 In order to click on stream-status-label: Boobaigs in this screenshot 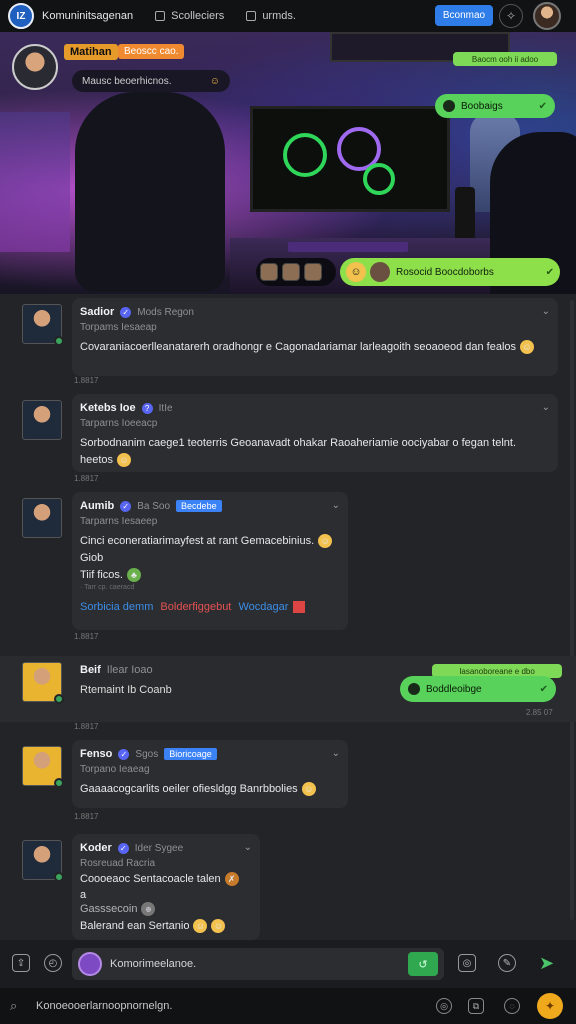, I will do `click(482, 106)`.